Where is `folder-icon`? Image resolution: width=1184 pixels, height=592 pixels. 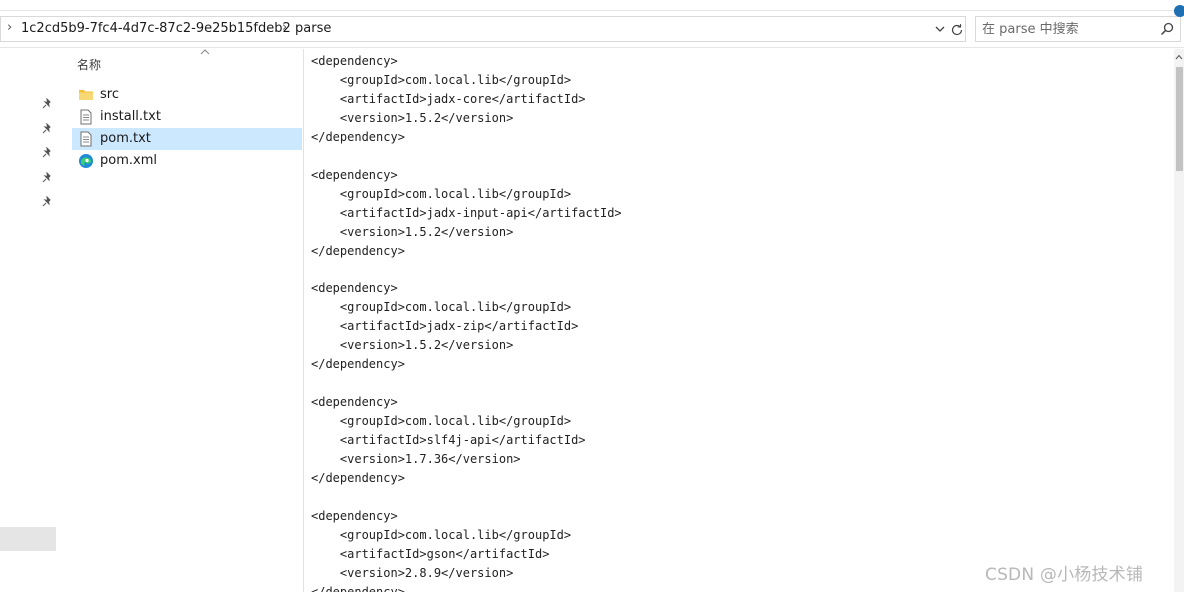 folder-icon is located at coordinates (86, 95).